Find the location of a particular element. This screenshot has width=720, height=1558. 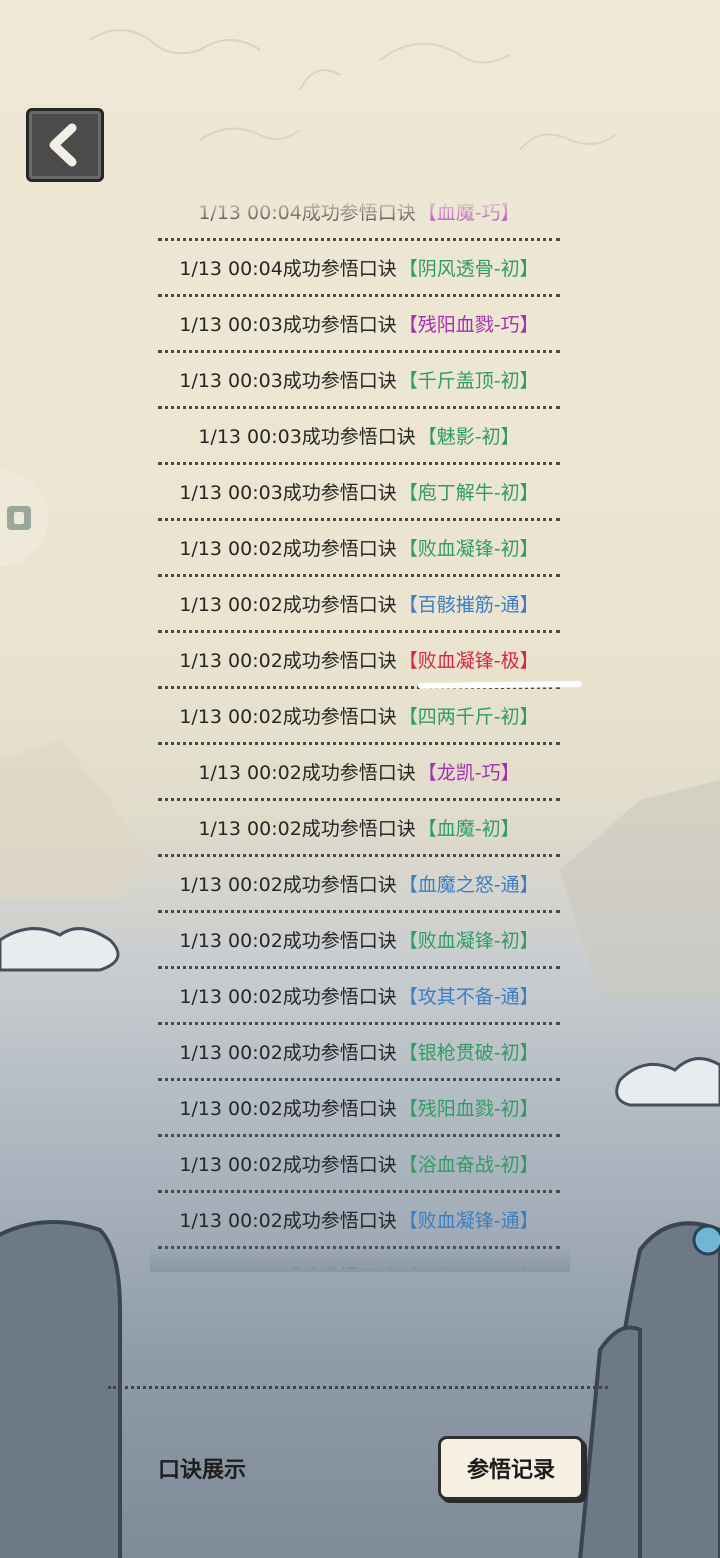

log-skill: 【败血凝锋-极】 is located at coordinates (468, 661).